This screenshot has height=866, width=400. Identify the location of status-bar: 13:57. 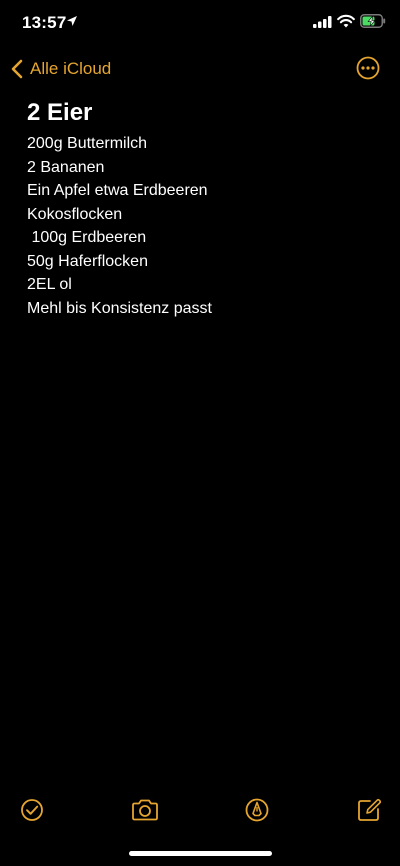
(200, 24).